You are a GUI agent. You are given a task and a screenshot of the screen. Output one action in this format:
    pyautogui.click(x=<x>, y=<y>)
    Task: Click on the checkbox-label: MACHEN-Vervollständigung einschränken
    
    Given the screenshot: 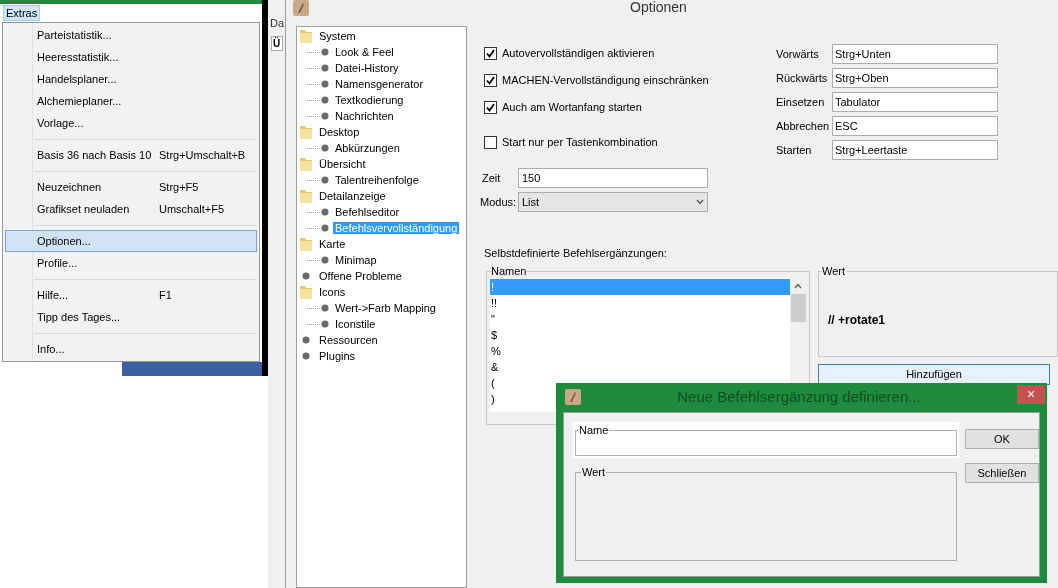 What is the action you would take?
    pyautogui.click(x=605, y=80)
    